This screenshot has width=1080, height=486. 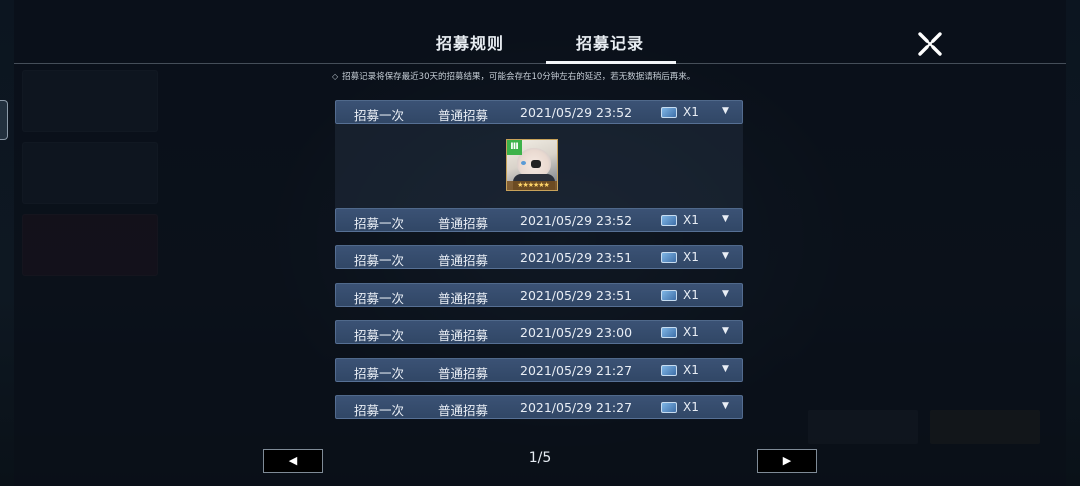 What do you see at coordinates (536, 164) in the screenshot?
I see `character-eyepatch` at bounding box center [536, 164].